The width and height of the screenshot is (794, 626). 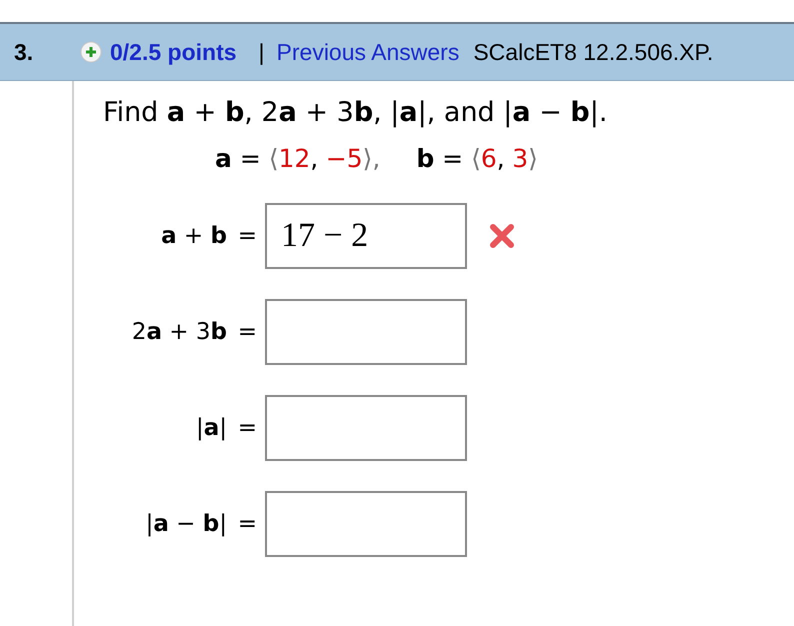 I want to click on answer-field: 17 − 2, so click(x=366, y=236).